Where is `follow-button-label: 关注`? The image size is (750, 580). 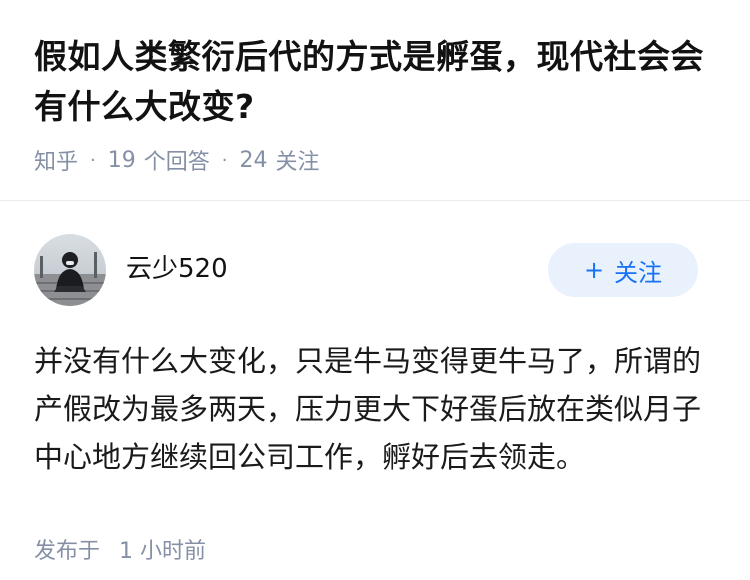
follow-button-label: 关注 is located at coordinates (638, 272).